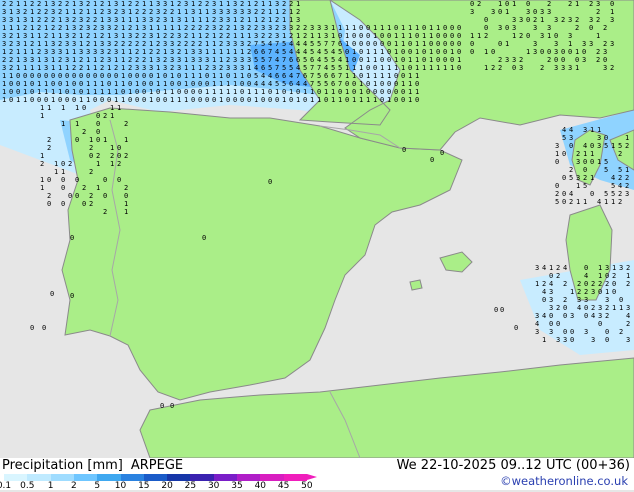 The width and height of the screenshot is (634, 492). I want to click on credit-link: ©weatheronline.co.uk, so click(564, 481).